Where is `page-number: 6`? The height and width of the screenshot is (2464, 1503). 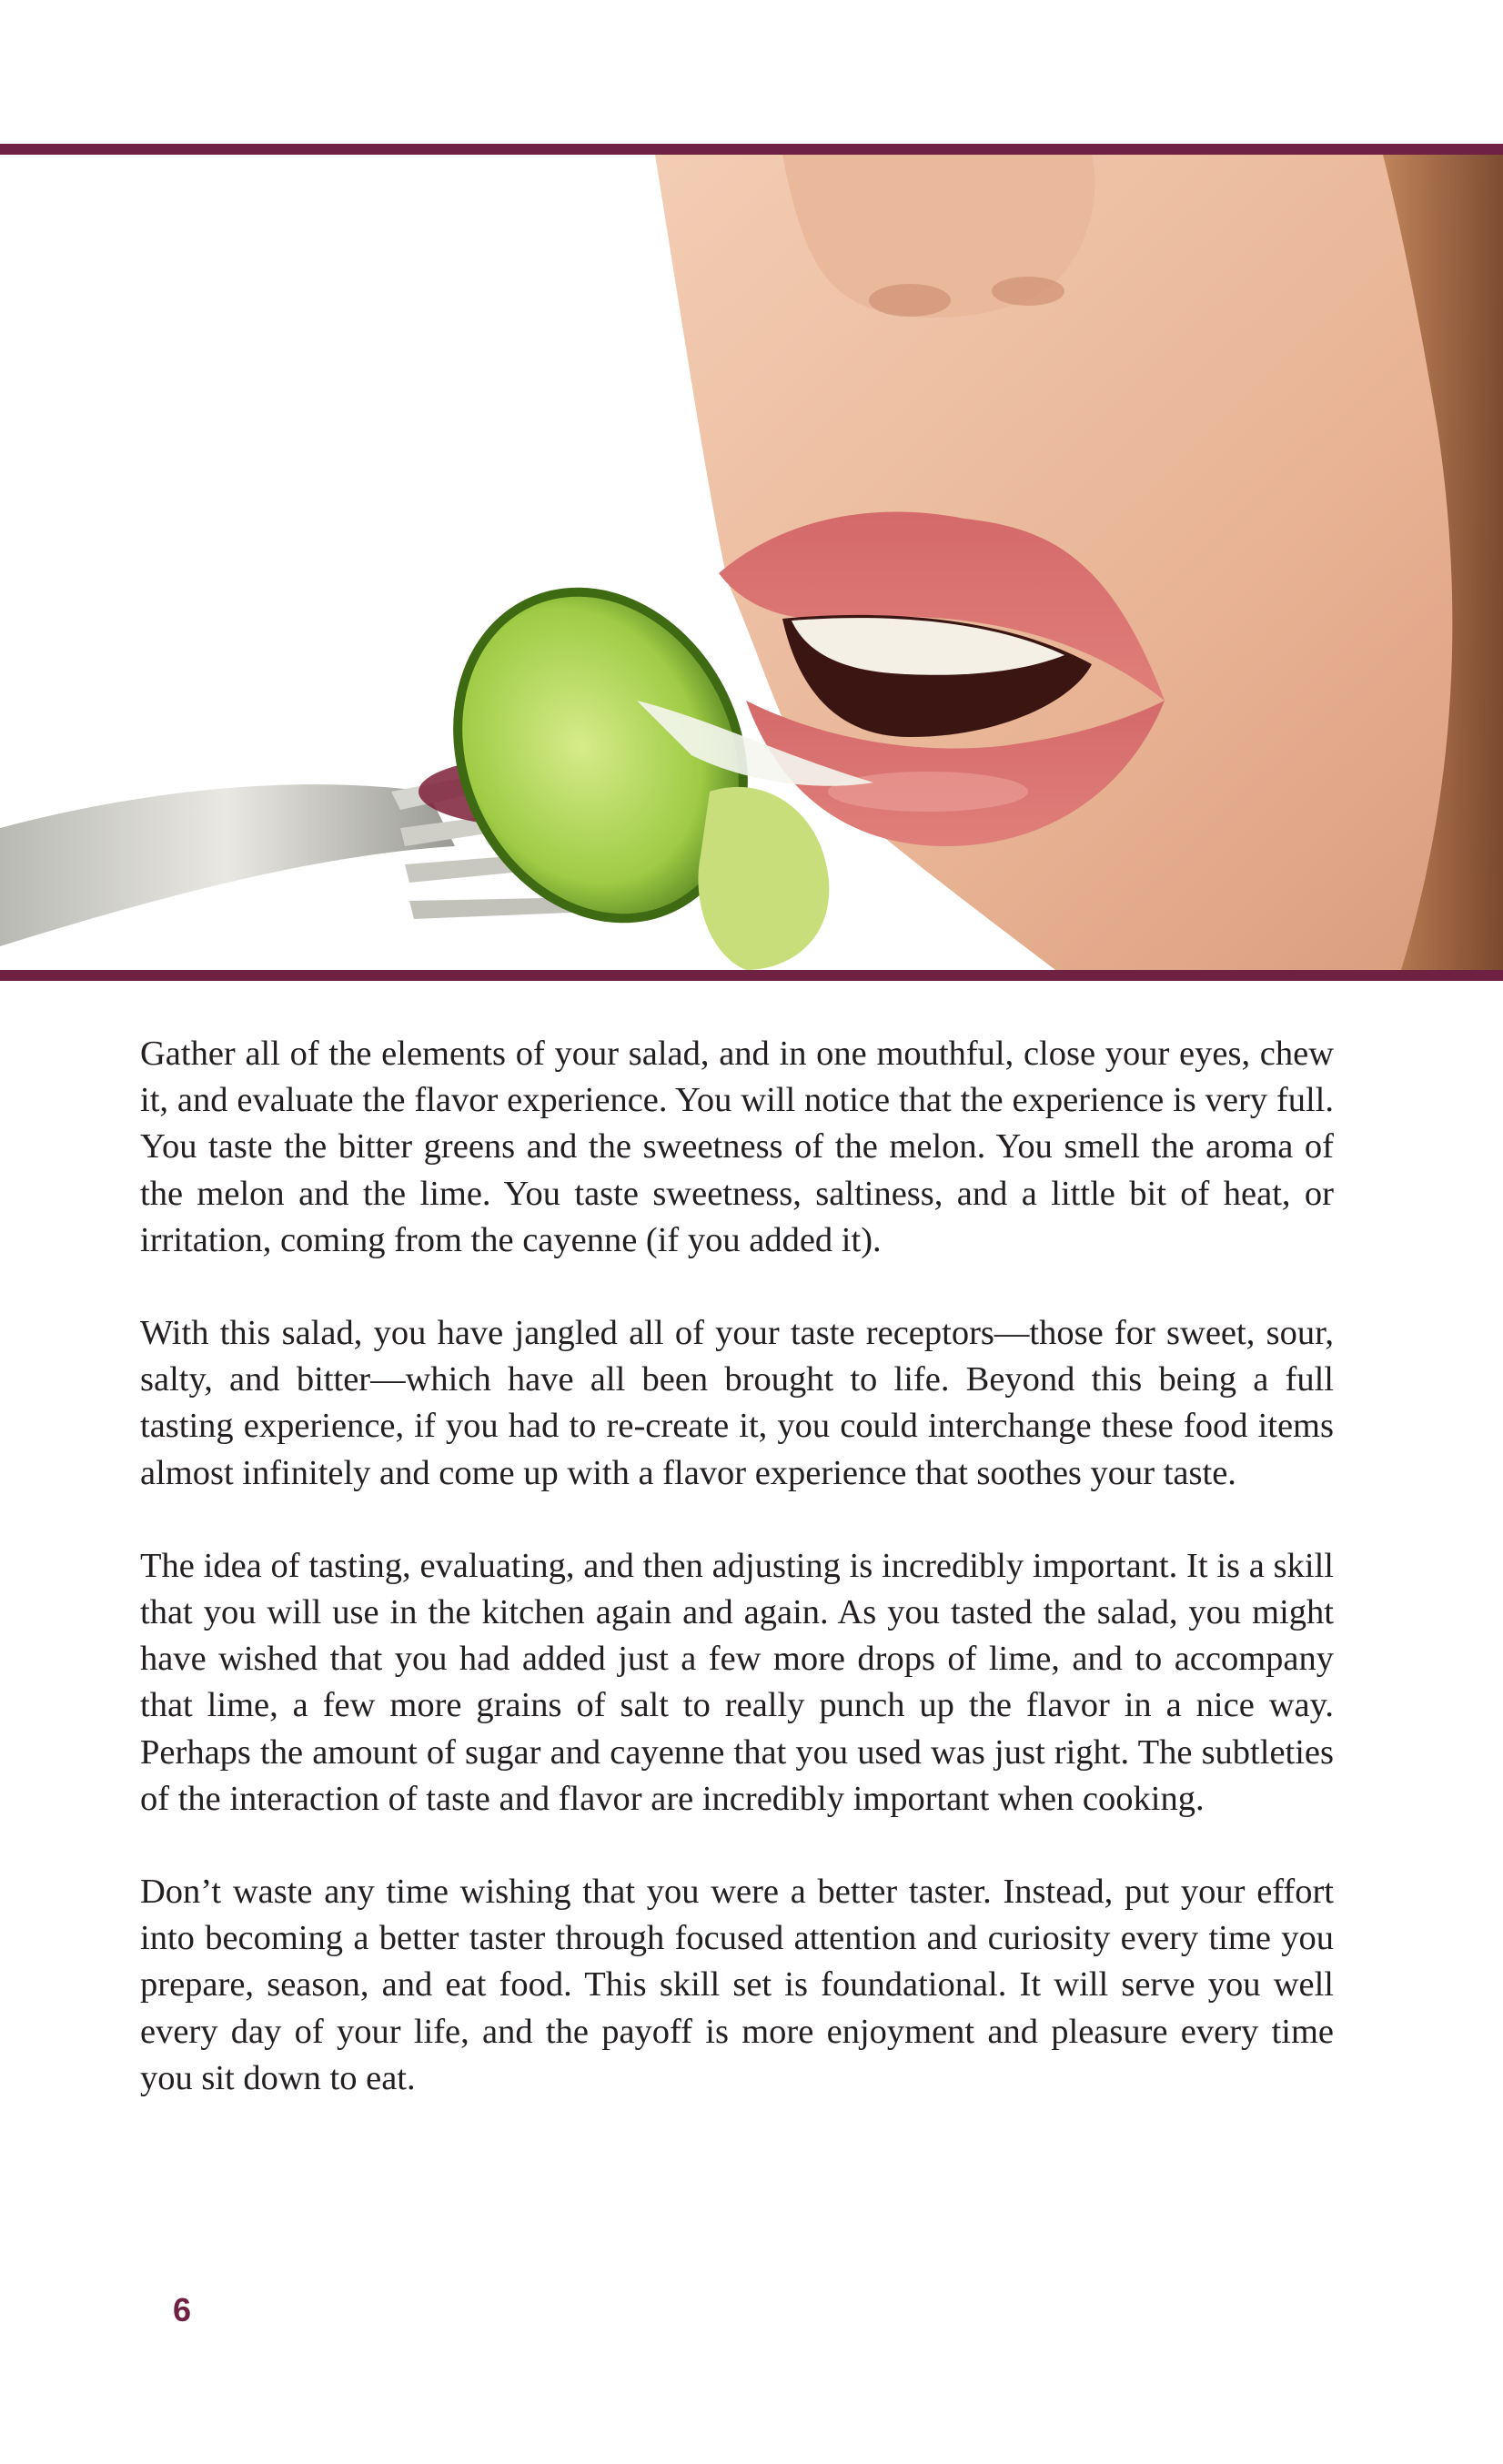 page-number: 6 is located at coordinates (182, 2310).